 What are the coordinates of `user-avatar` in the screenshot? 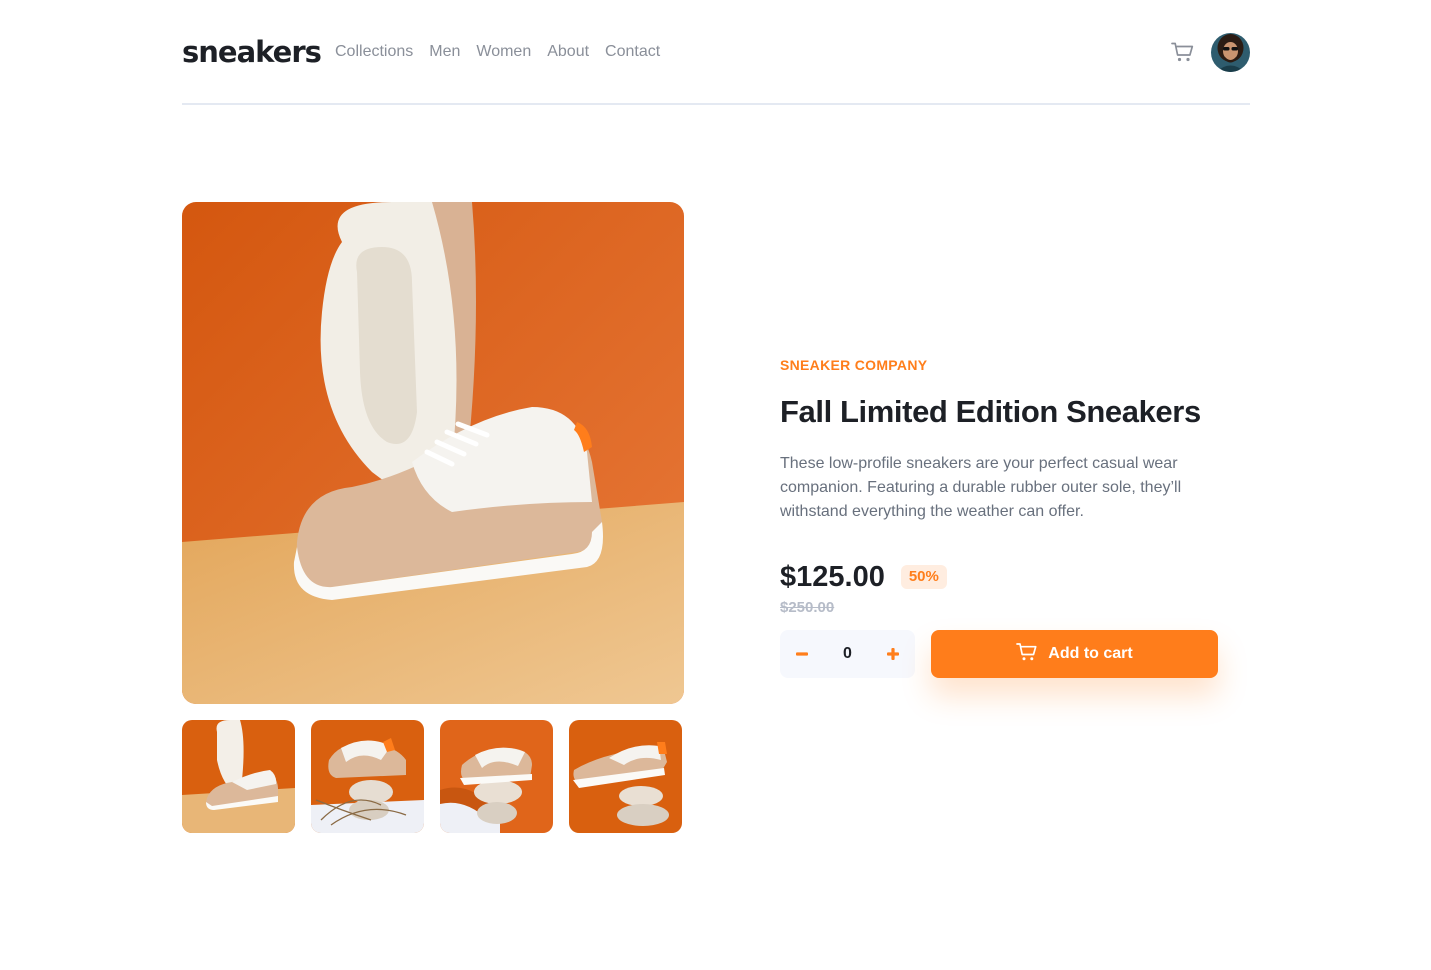 It's located at (1230, 52).